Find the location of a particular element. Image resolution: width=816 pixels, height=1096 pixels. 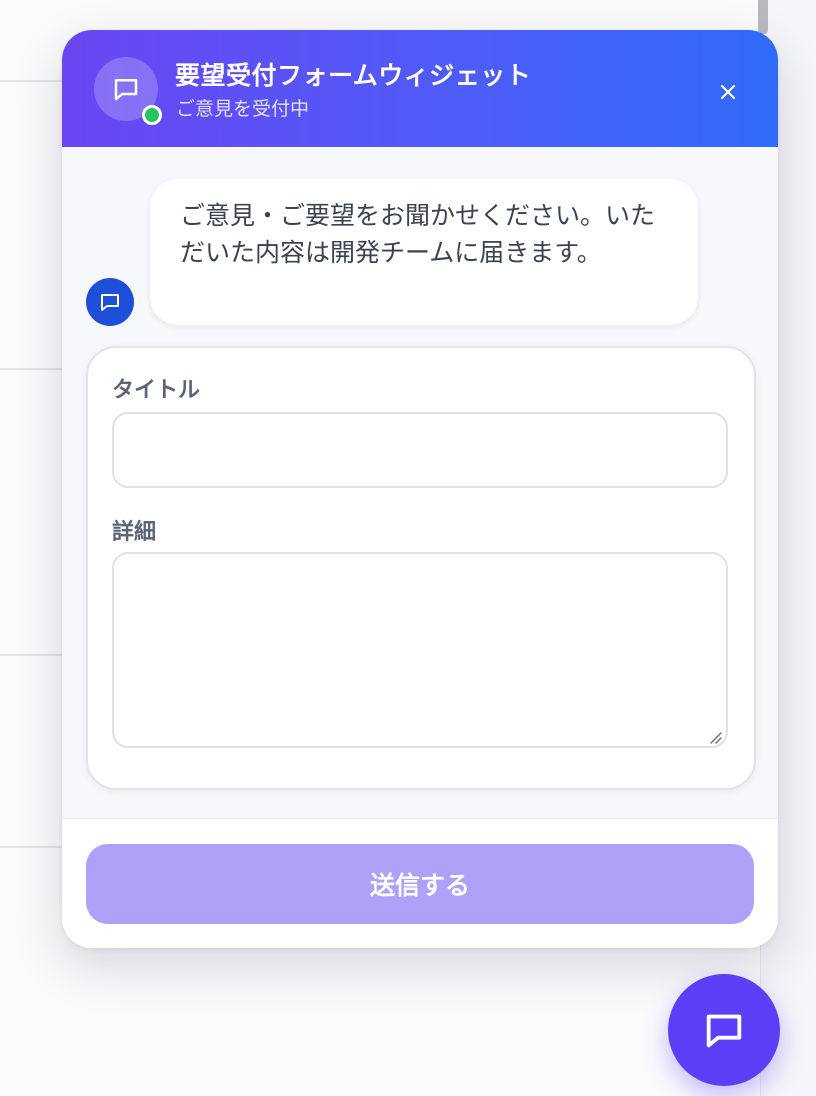

submit-button: 送信する is located at coordinates (420, 884).